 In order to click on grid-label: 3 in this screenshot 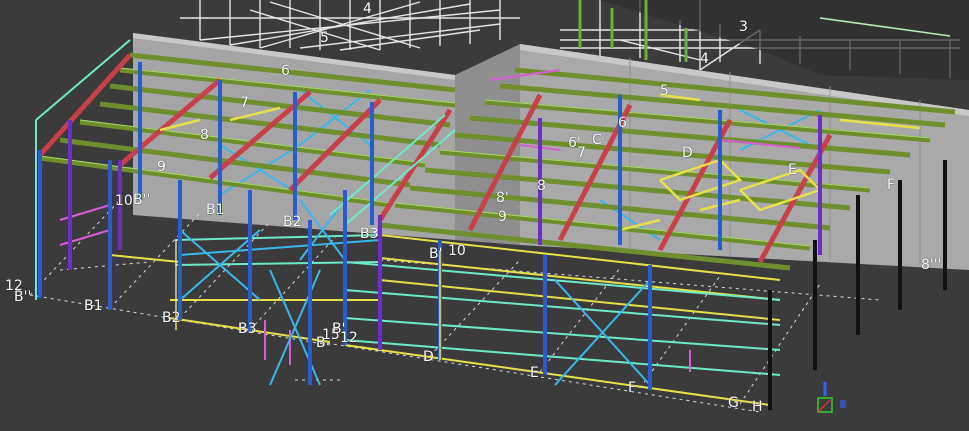, I will do `click(743, 27)`.